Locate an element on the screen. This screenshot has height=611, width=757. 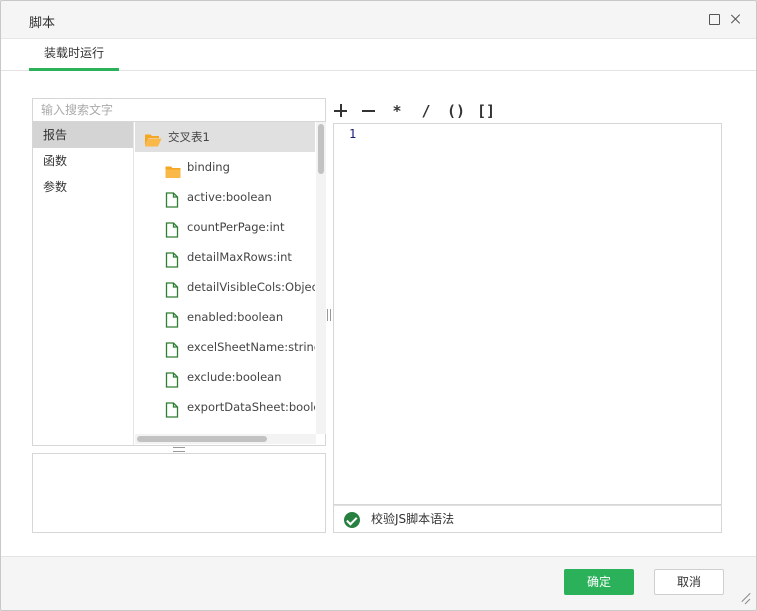
tree-horizontal-scrollbar is located at coordinates (225, 439).